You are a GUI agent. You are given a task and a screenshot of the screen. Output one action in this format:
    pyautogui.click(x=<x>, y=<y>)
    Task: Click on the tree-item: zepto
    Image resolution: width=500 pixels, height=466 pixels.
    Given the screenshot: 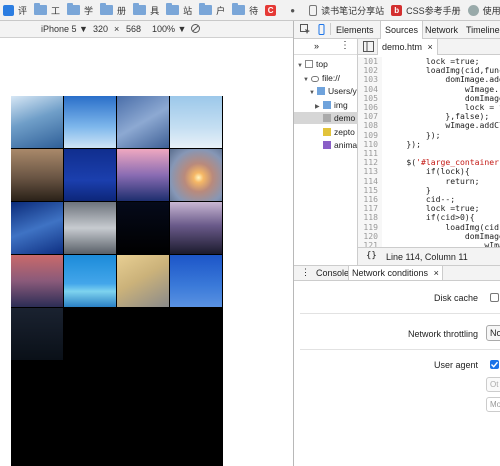 What is the action you would take?
    pyautogui.click(x=326, y=132)
    